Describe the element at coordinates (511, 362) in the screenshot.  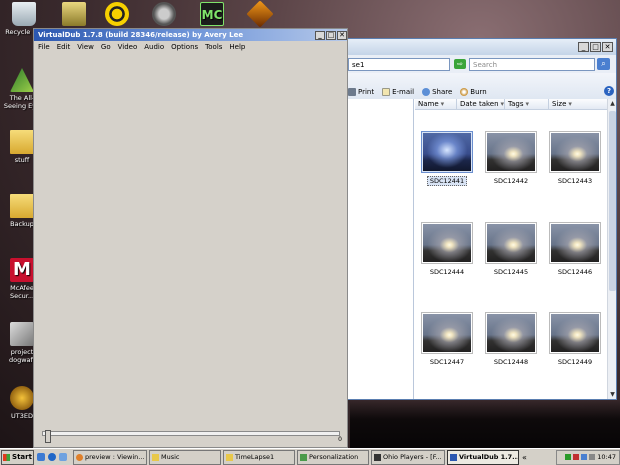
I see `file-label: SDC12448` at that location.